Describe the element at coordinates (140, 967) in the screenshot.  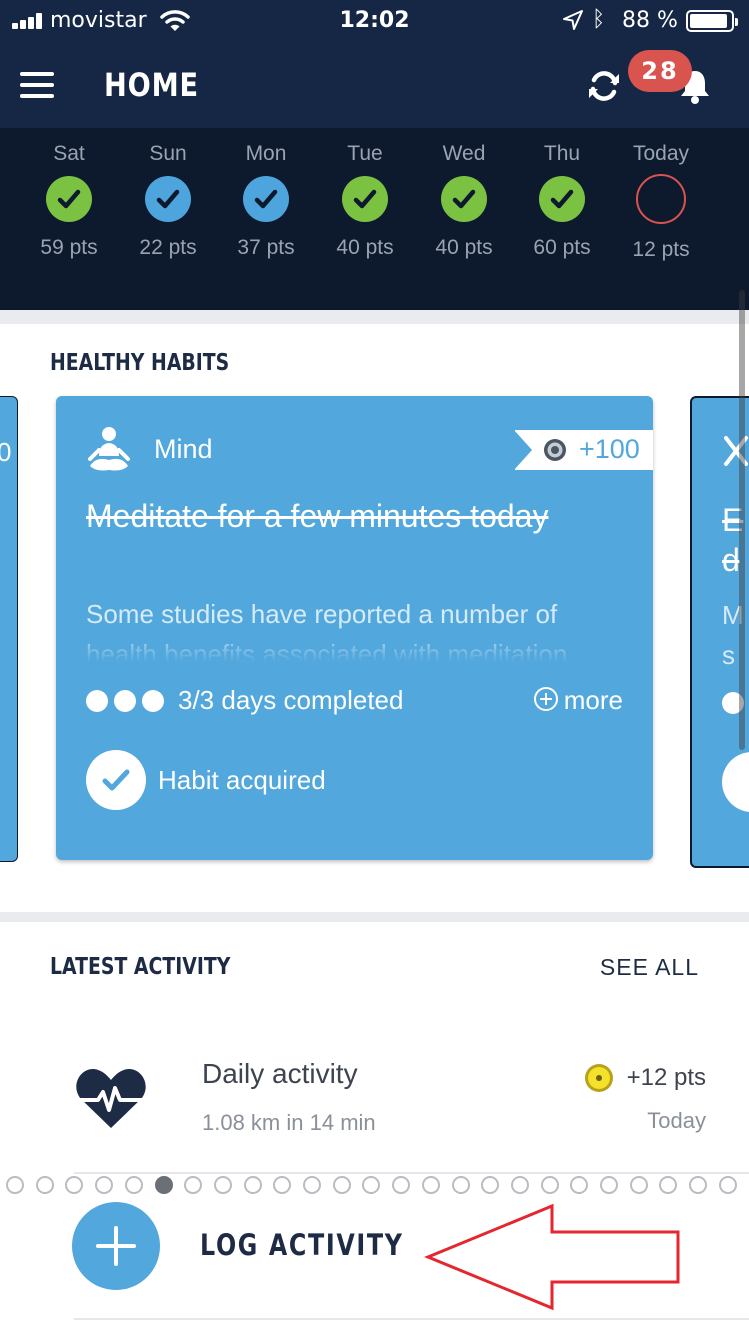
I see `section-title: LATEST ACTIVITY` at that location.